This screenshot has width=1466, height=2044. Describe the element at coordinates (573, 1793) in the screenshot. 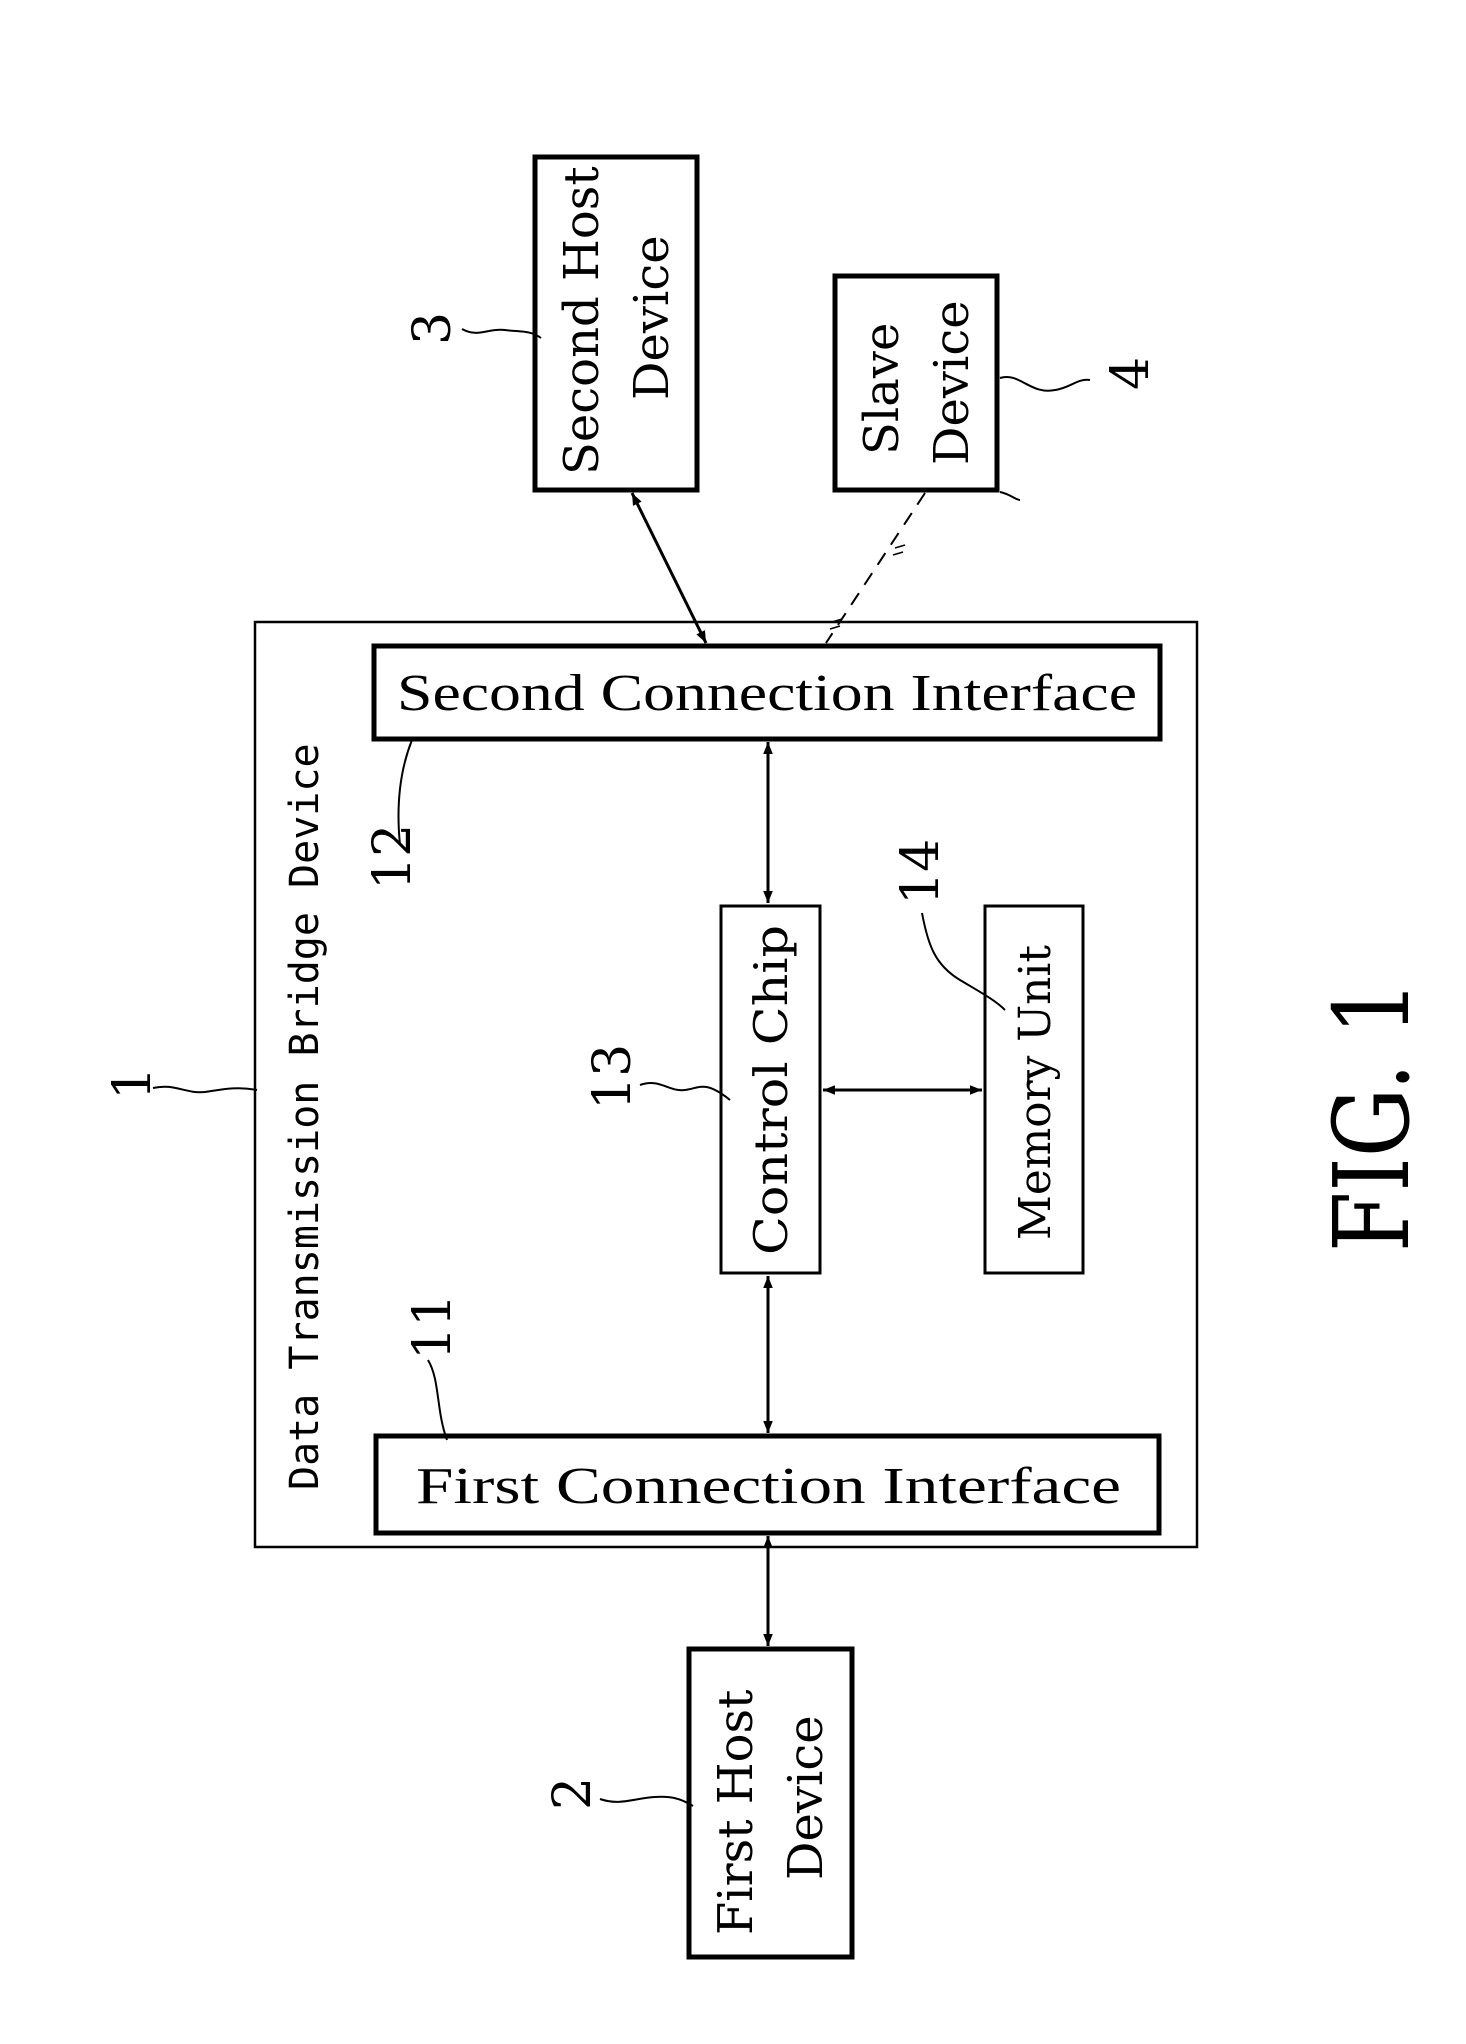

I see `ref-2: 2` at that location.